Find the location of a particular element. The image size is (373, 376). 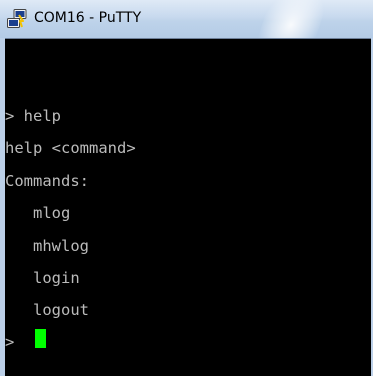

terminal-line: > help is located at coordinates (33, 116).